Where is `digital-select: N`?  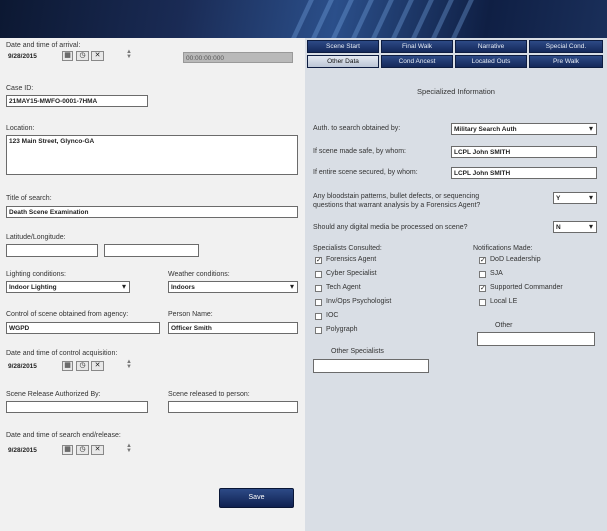
digital-select: N is located at coordinates (575, 227).